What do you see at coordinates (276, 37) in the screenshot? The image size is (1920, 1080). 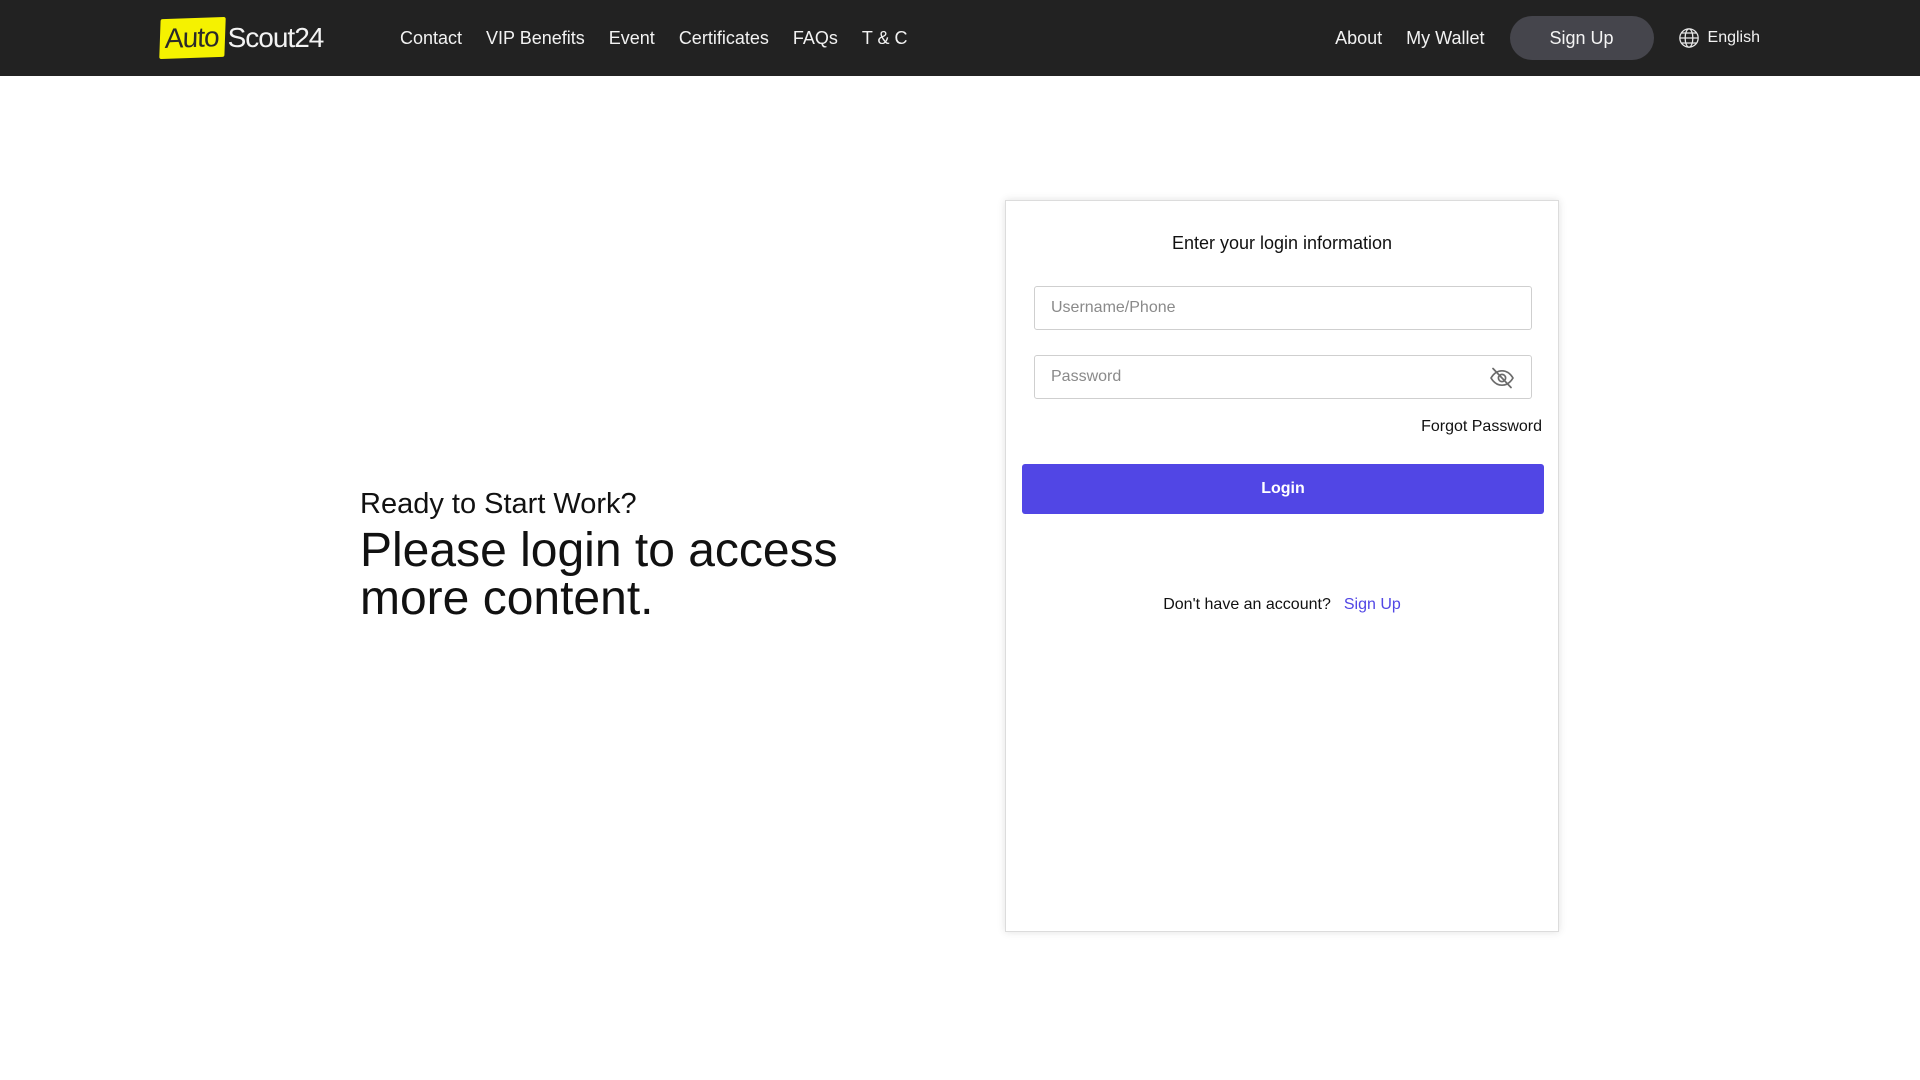 I see `logo-scout-text: Scout24` at bounding box center [276, 37].